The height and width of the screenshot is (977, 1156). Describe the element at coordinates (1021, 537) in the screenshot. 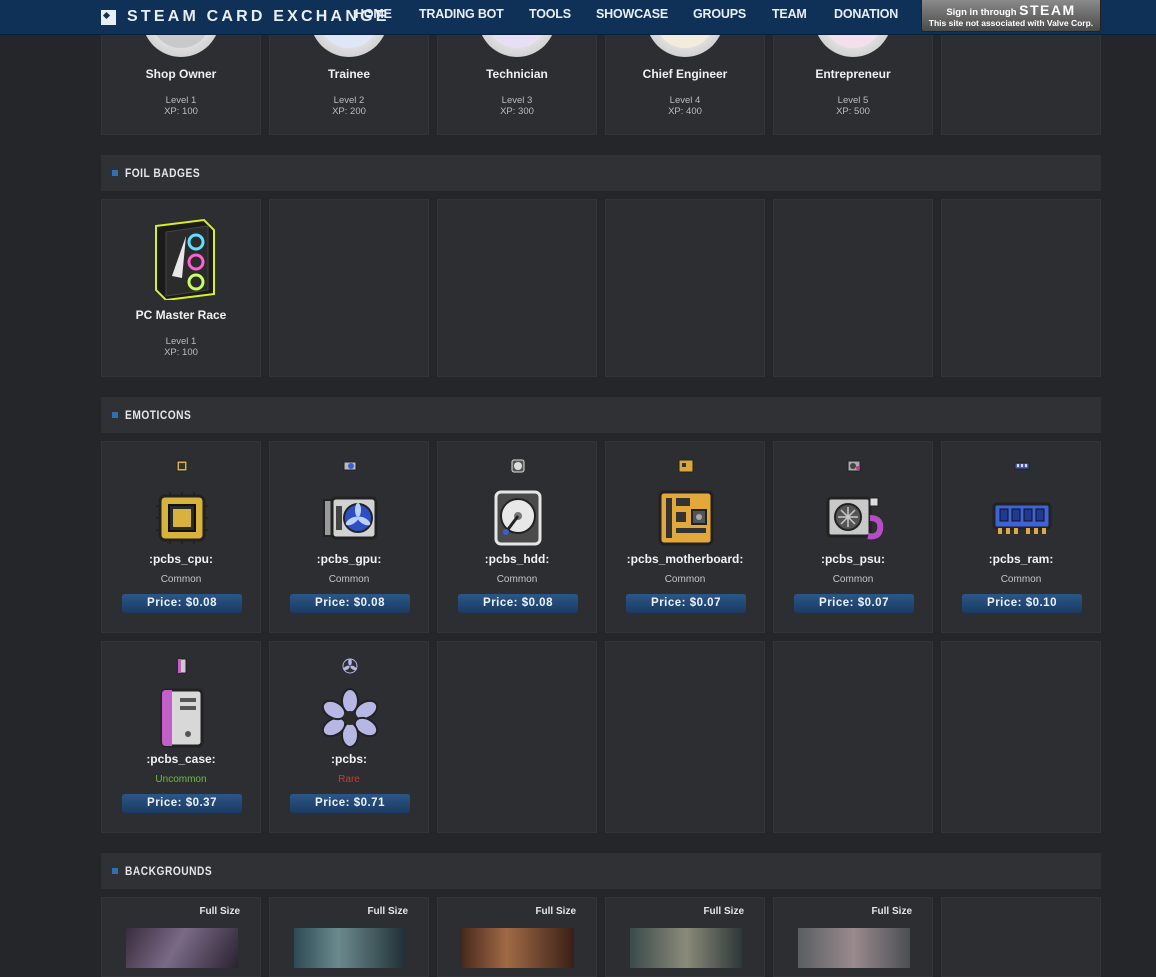

I see `emoticon-card: :pcbs_ram: Common Price: $0.10` at that location.